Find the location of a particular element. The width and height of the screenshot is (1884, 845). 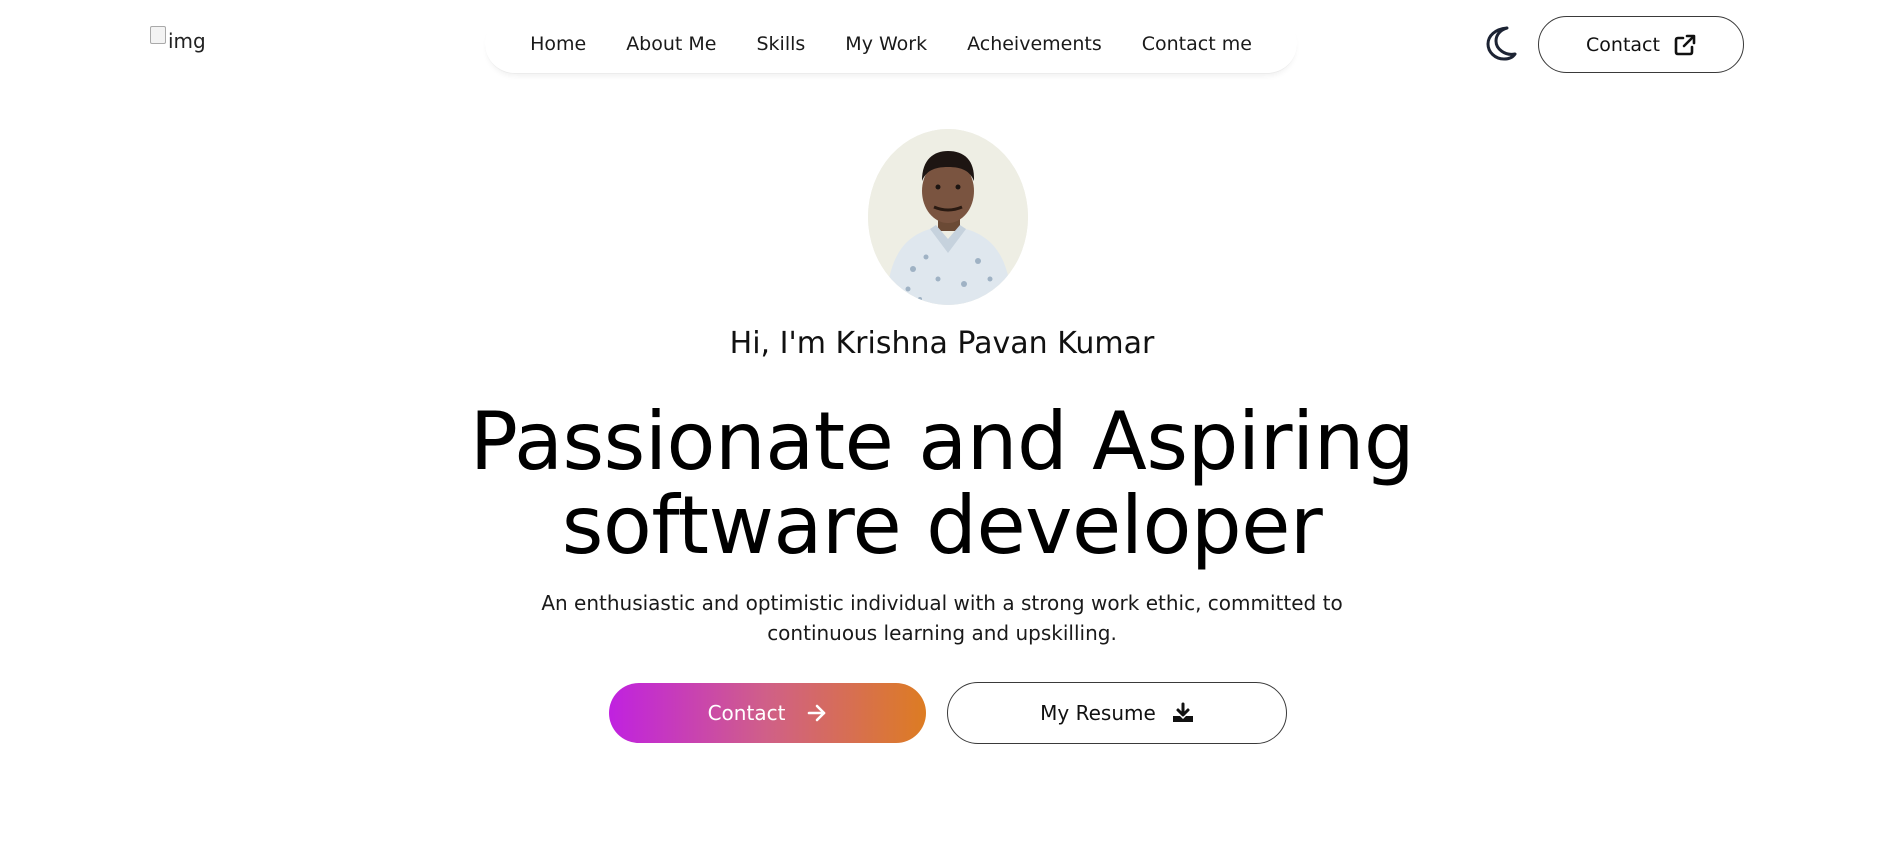

nav-about-me: About Me is located at coordinates (671, 44).